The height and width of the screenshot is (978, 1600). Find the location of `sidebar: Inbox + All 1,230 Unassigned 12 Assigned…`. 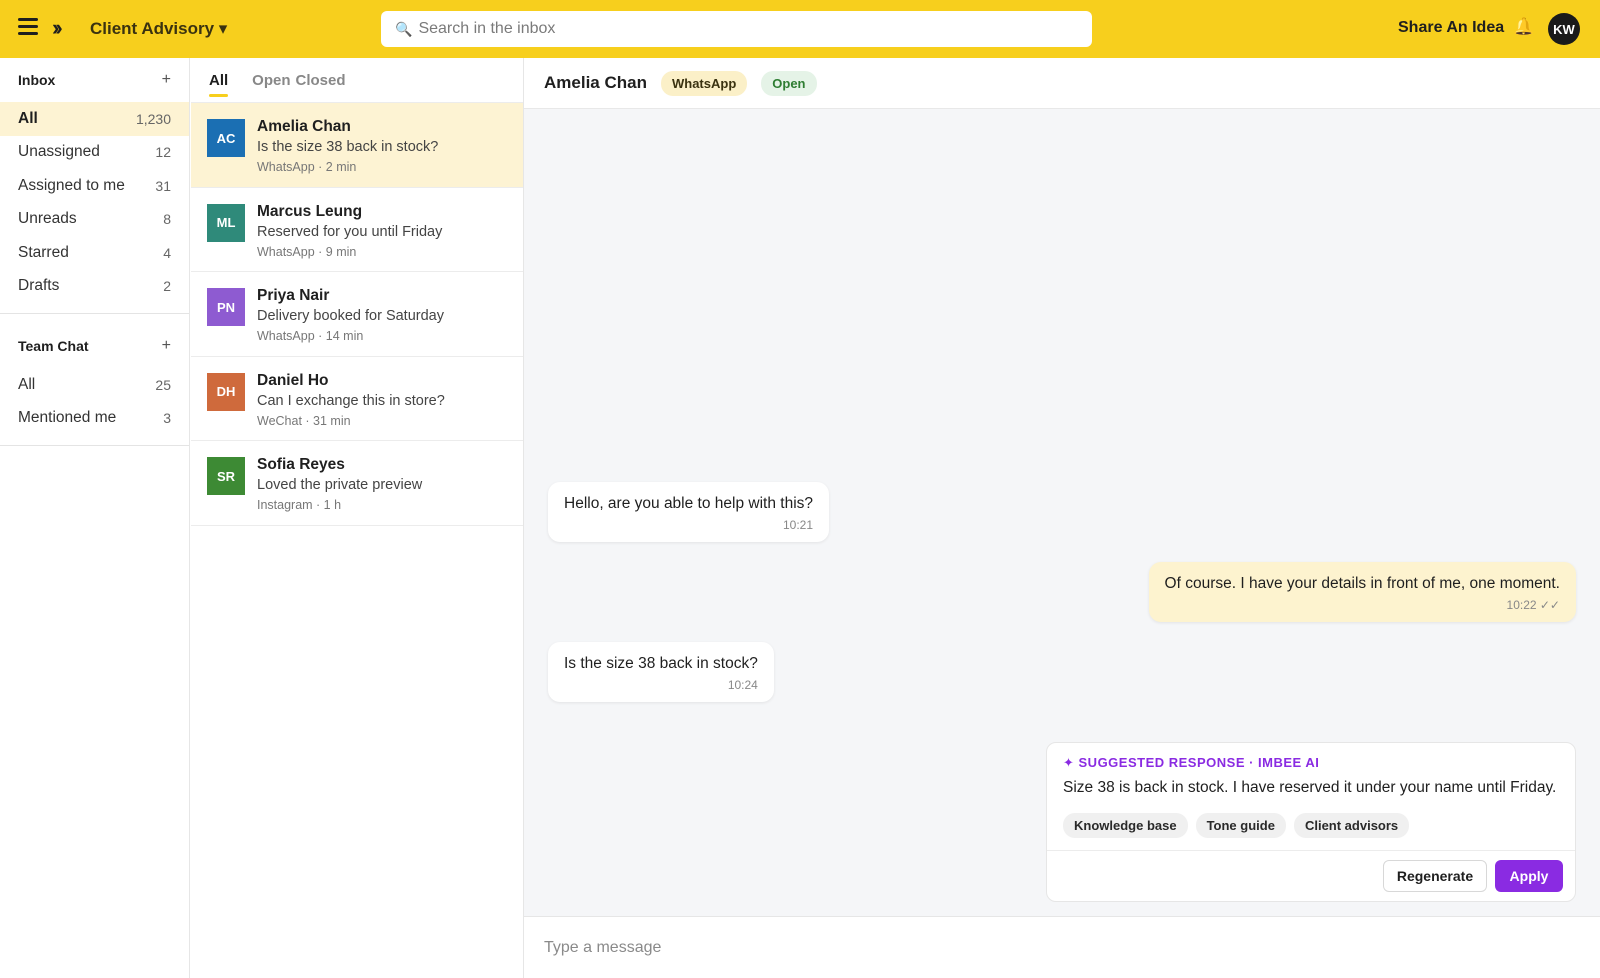

sidebar: Inbox + All 1,230 Unassigned 12 Assigned… is located at coordinates (95, 518).